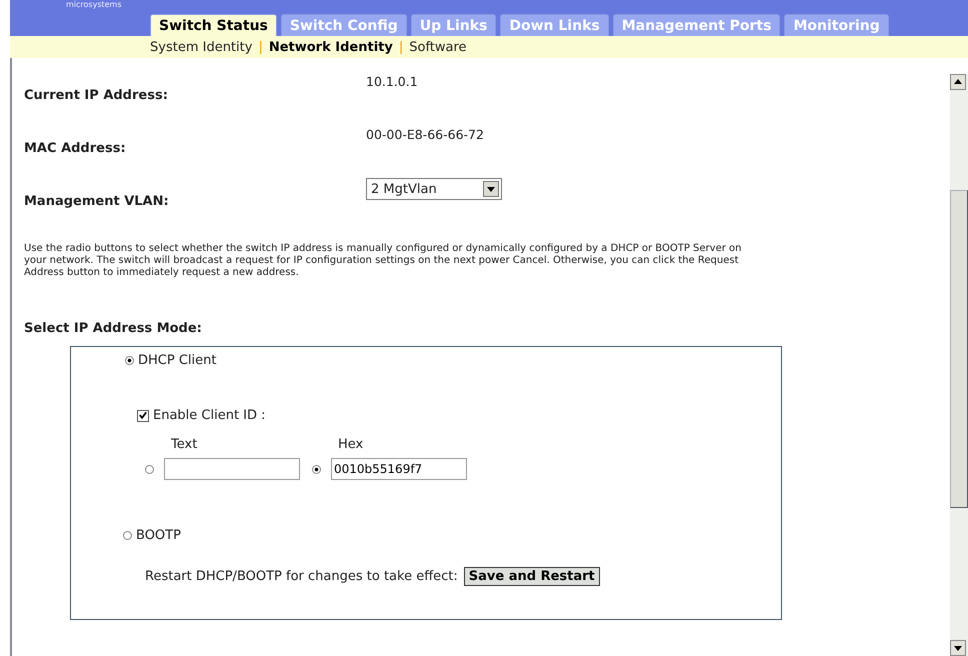 This screenshot has width=968, height=656. I want to click on subnav-link: Software, so click(438, 47).